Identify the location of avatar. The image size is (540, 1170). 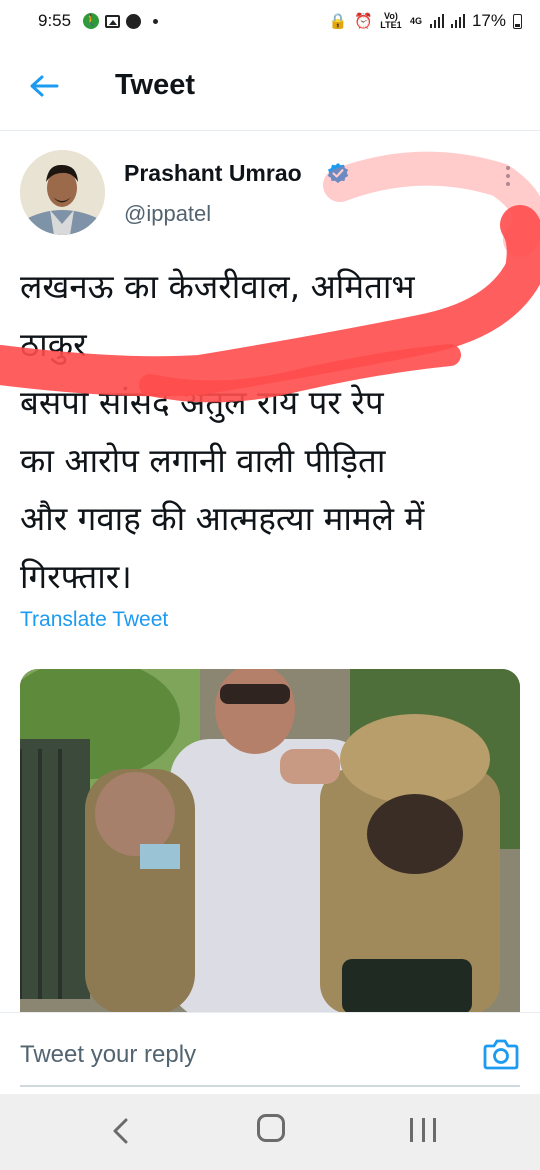
(62, 192).